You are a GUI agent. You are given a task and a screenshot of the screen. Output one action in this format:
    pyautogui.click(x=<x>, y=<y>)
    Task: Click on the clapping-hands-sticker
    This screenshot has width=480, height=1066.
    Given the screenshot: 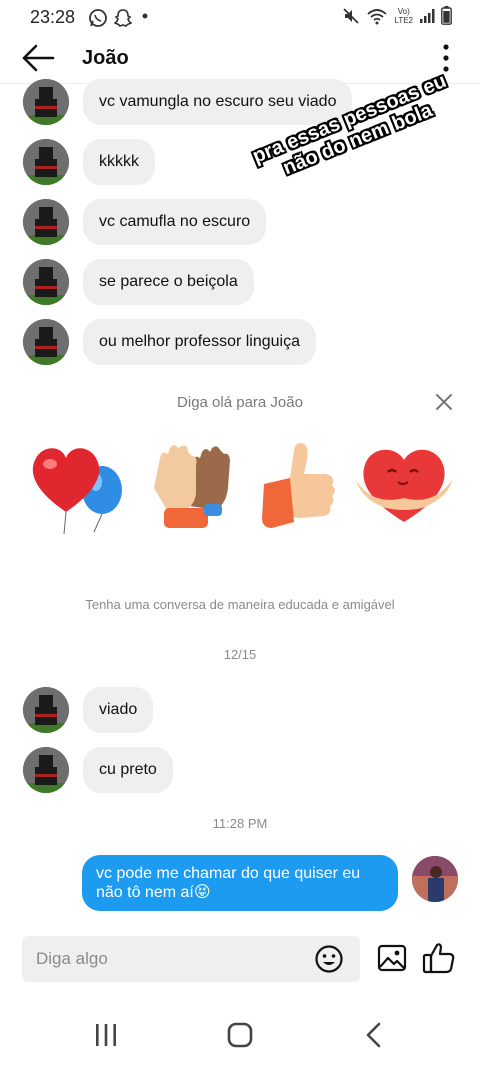 What is the action you would take?
    pyautogui.click(x=192, y=484)
    